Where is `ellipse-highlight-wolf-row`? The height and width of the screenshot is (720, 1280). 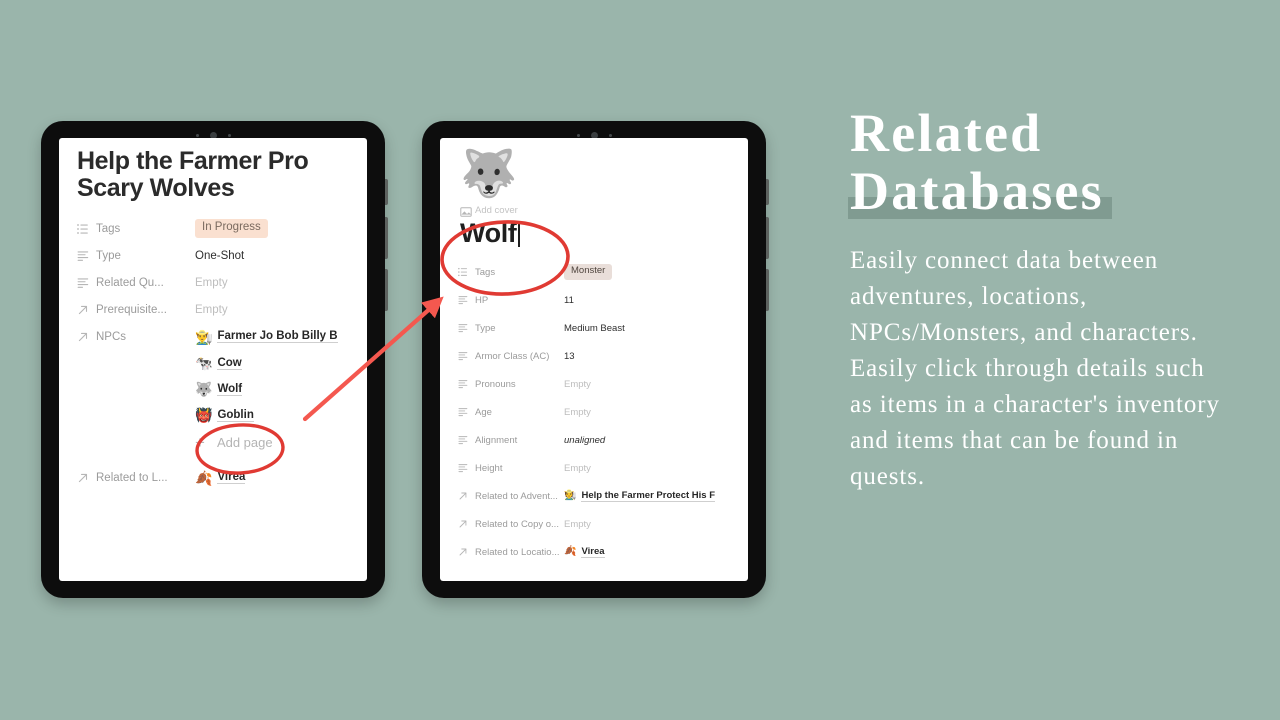
ellipse-highlight-wolf-row is located at coordinates (240, 449).